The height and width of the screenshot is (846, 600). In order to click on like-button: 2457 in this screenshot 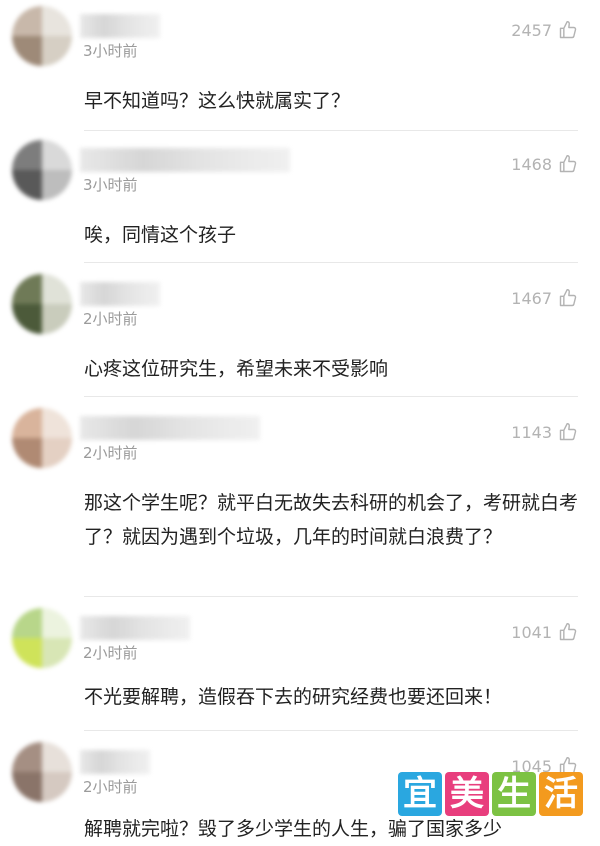, I will do `click(544, 30)`.